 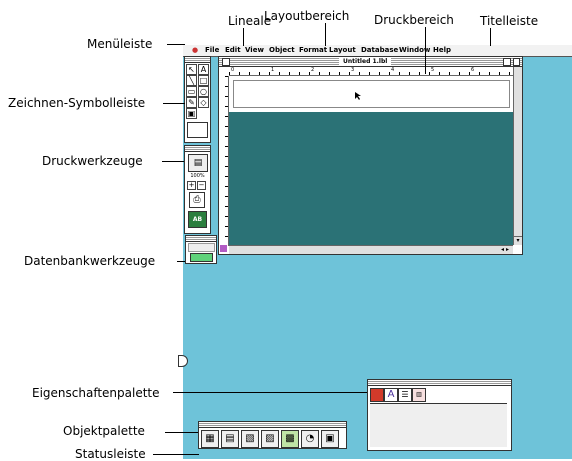 What do you see at coordinates (203, 102) in the screenshot?
I see `polygon-tool-icon: ◇` at bounding box center [203, 102].